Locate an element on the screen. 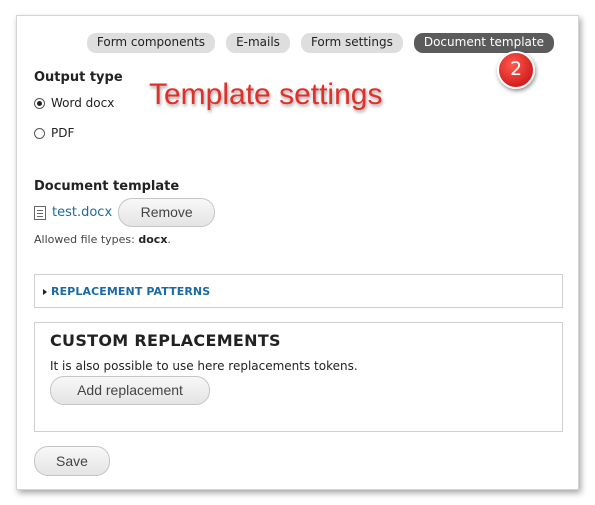  radio-pdf: PDF is located at coordinates (54, 133).